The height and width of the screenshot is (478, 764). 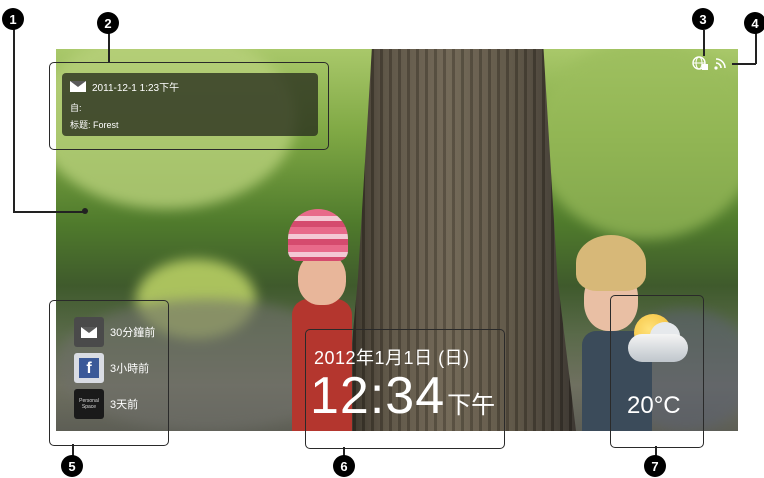 I want to click on callout-line-1v, so click(x=14, y=117).